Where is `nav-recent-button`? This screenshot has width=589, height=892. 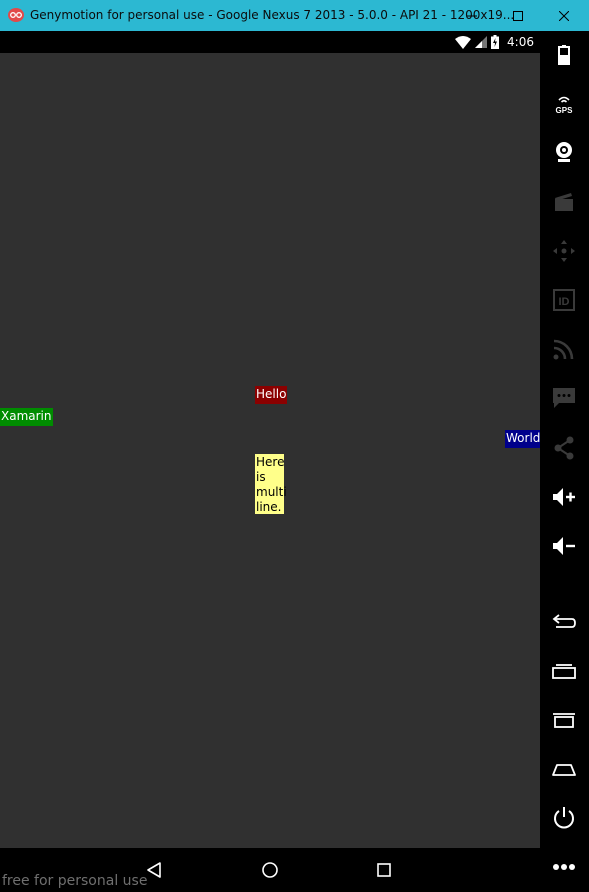 nav-recent-button is located at coordinates (384, 870).